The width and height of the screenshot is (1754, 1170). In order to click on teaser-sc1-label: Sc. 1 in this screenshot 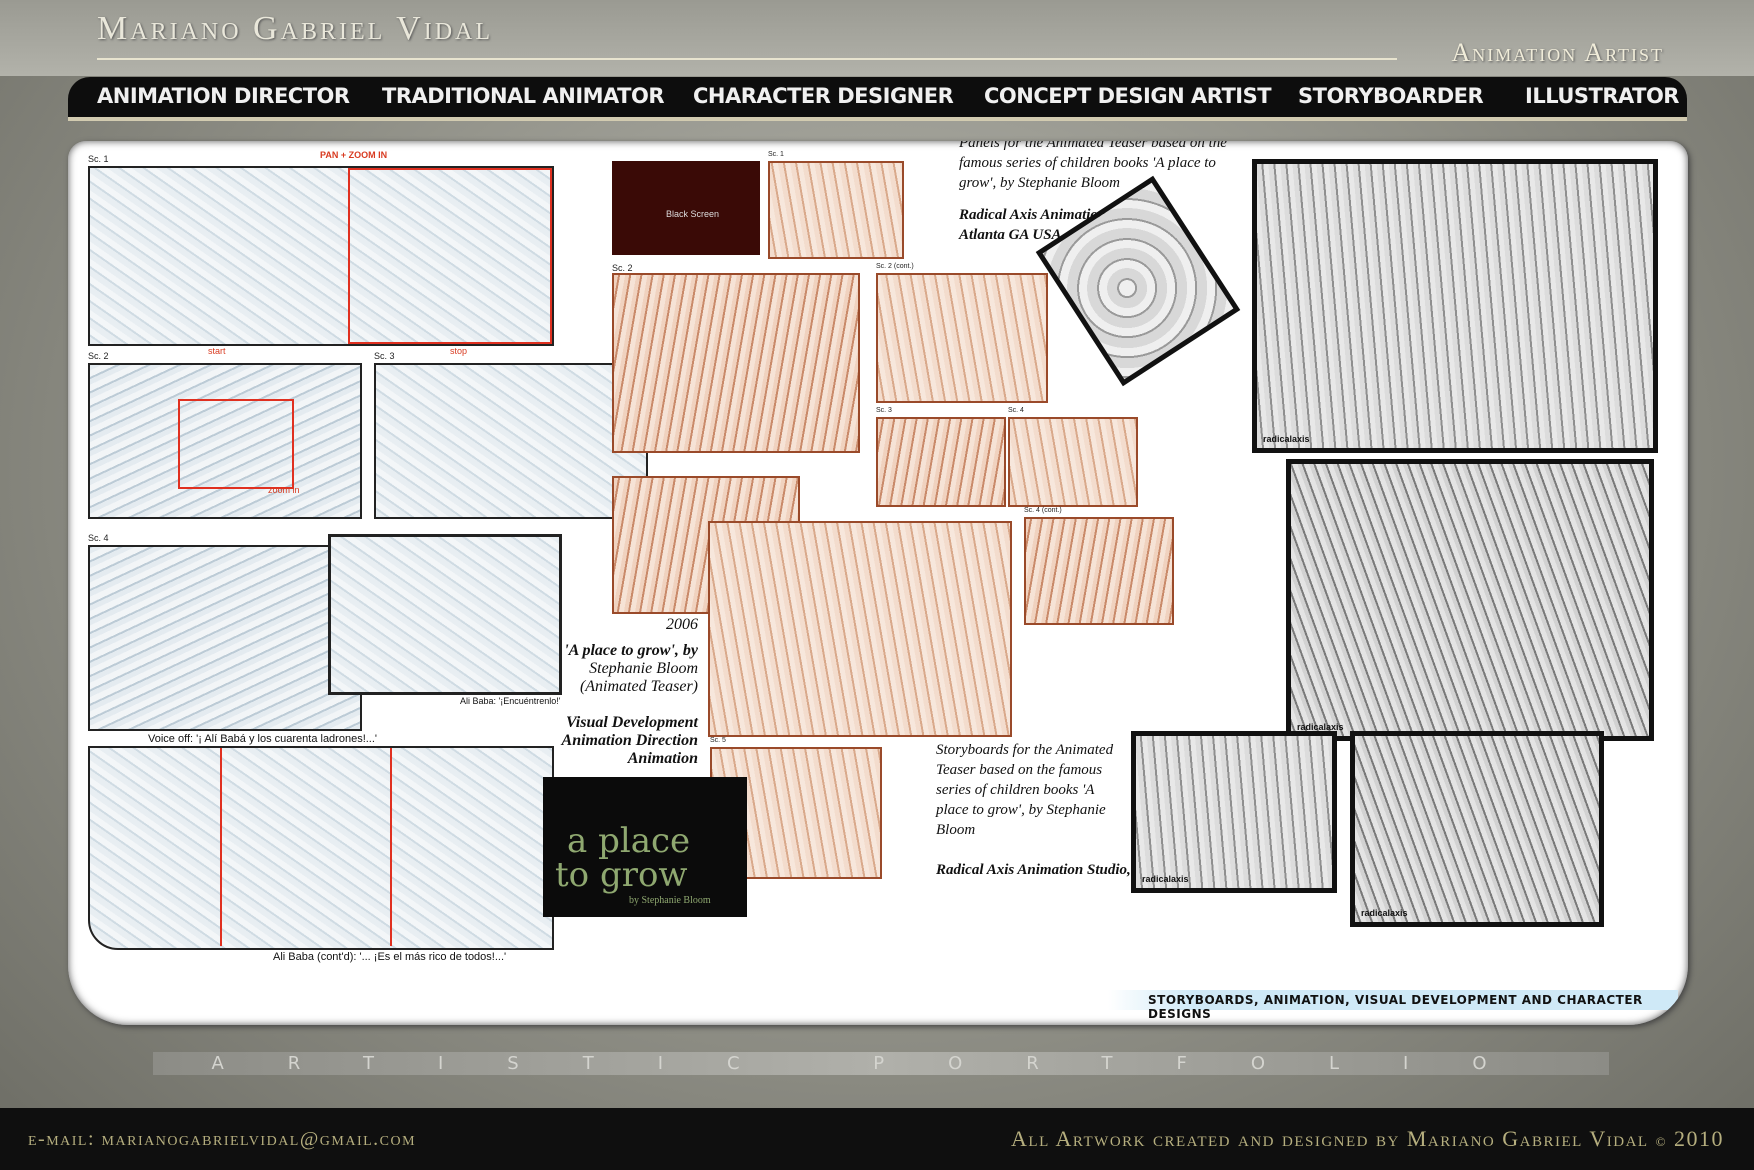, I will do `click(776, 154)`.